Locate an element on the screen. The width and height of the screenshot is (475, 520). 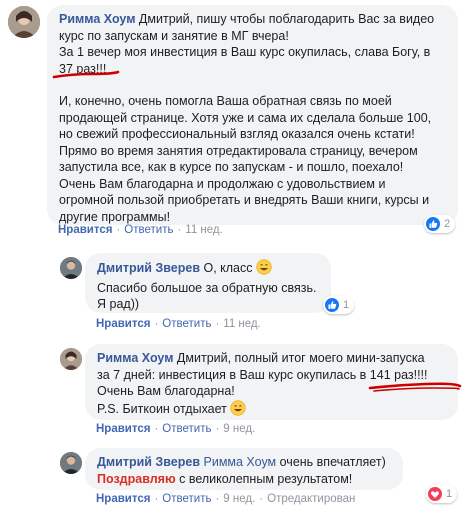
reaction-count: 2 is located at coordinates (447, 224).